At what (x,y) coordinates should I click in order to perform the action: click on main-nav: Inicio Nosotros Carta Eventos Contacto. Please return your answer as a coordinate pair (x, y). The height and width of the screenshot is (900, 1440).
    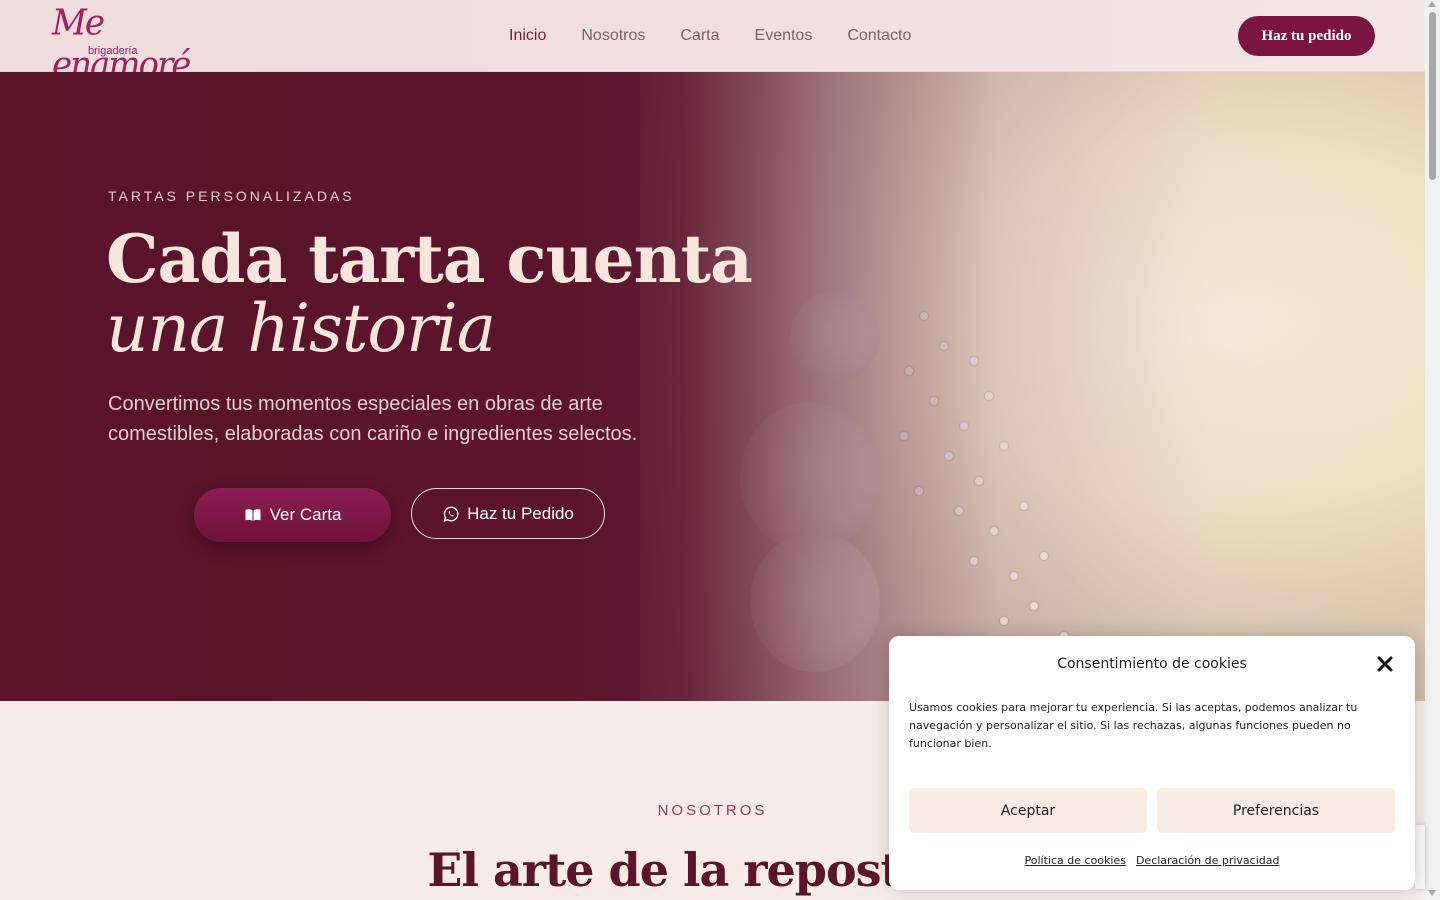
    Looking at the image, I should click on (710, 36).